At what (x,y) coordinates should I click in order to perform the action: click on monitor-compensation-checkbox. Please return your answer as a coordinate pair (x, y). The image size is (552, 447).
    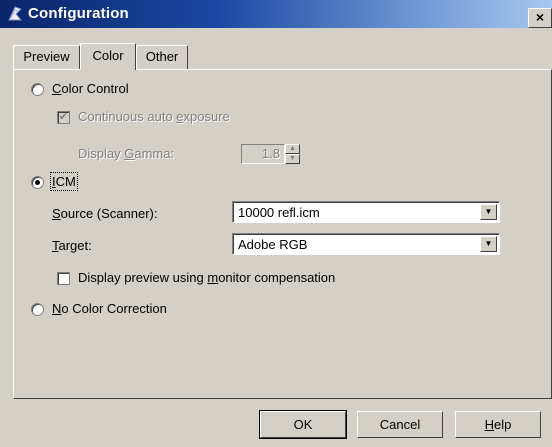
    Looking at the image, I should click on (63, 278).